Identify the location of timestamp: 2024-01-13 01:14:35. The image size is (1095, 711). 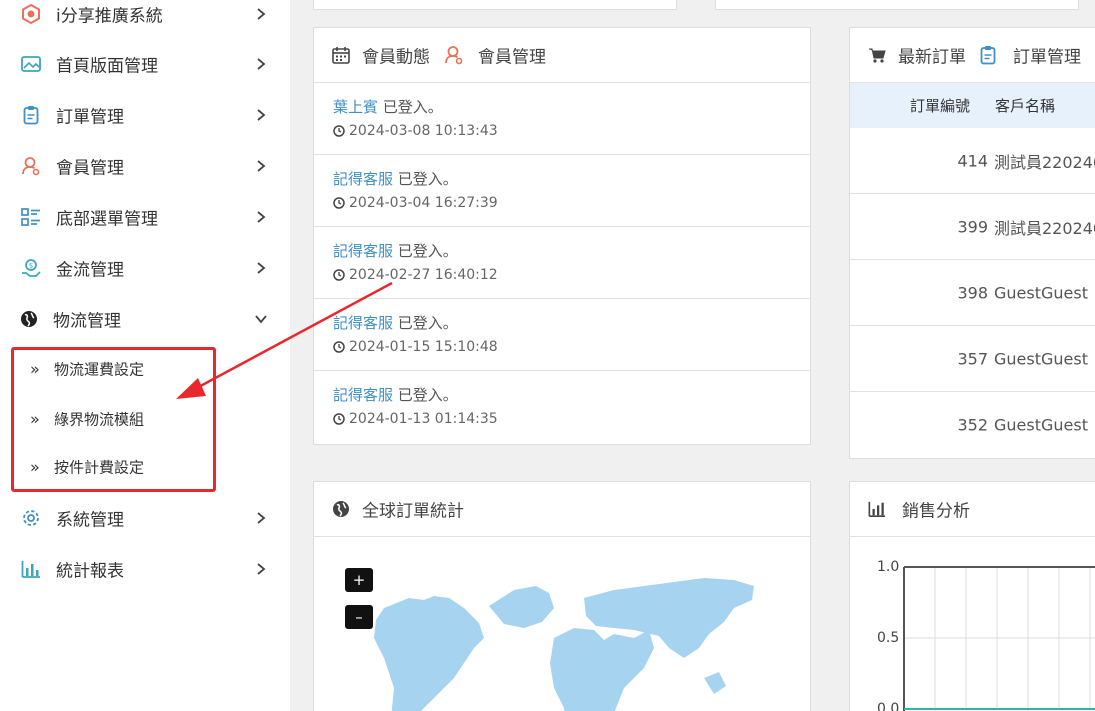
(423, 419).